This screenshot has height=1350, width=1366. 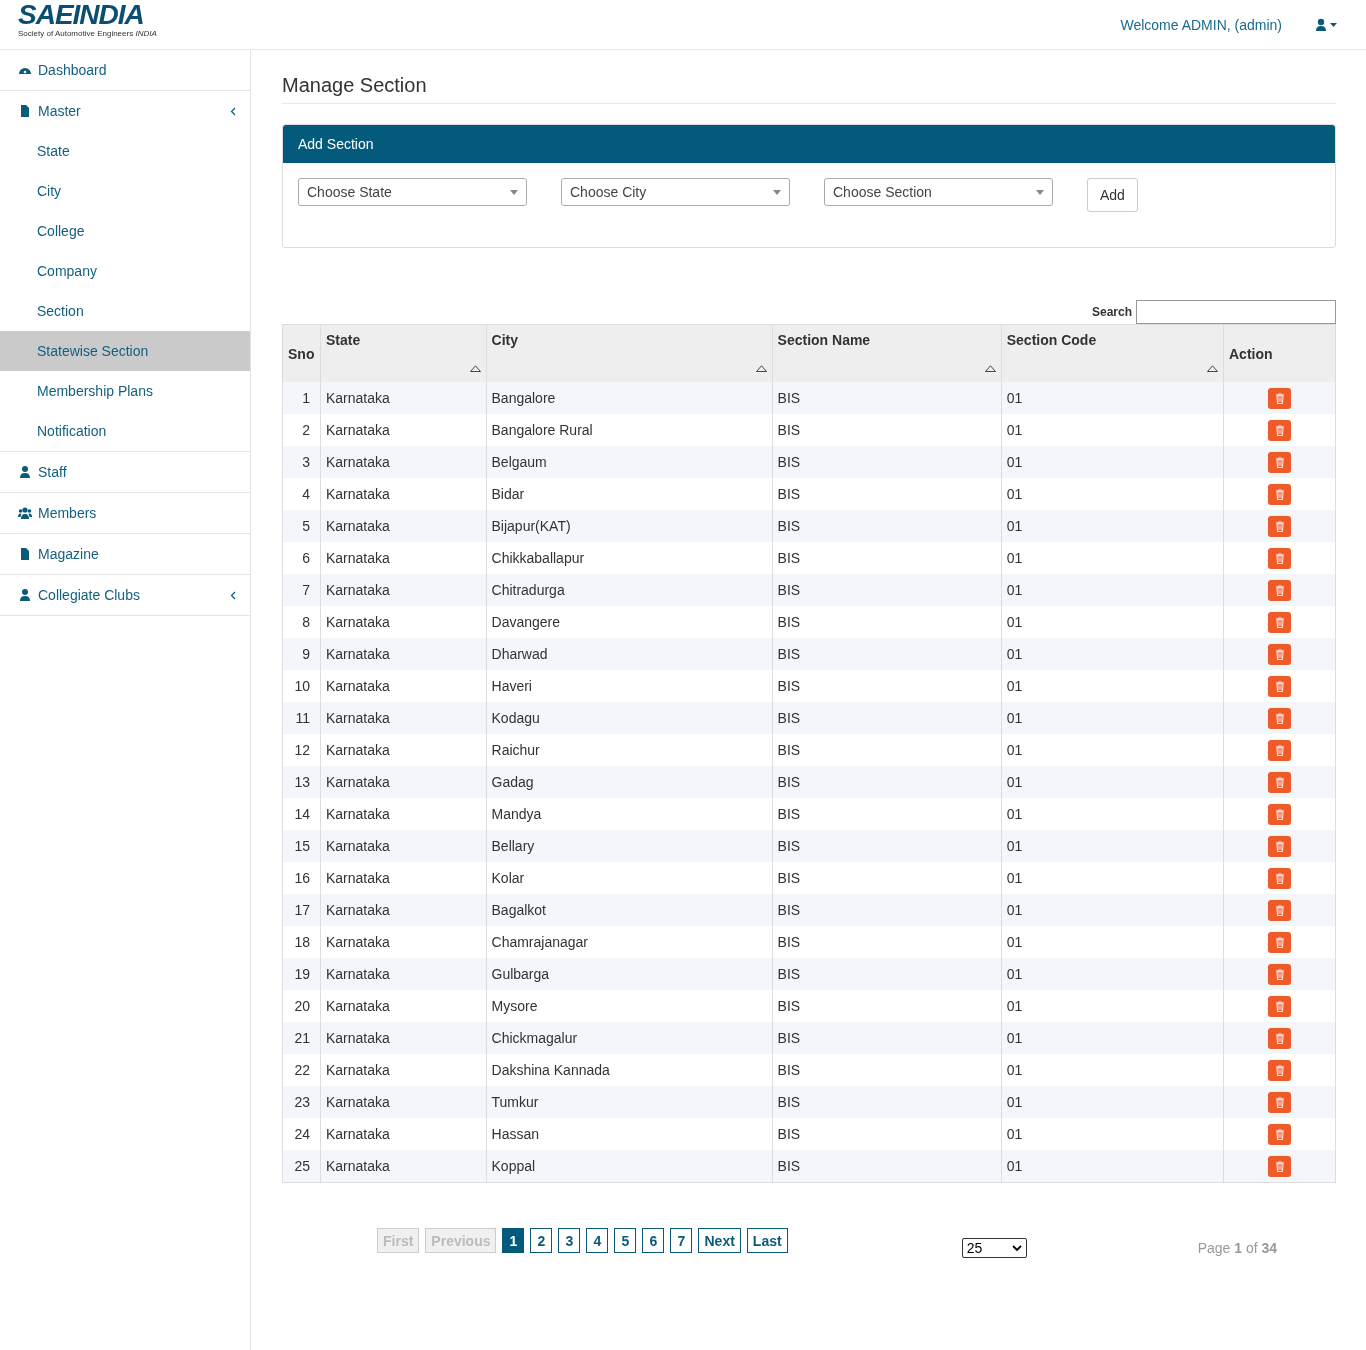 I want to click on table-cell: Belgaum, so click(x=629, y=462).